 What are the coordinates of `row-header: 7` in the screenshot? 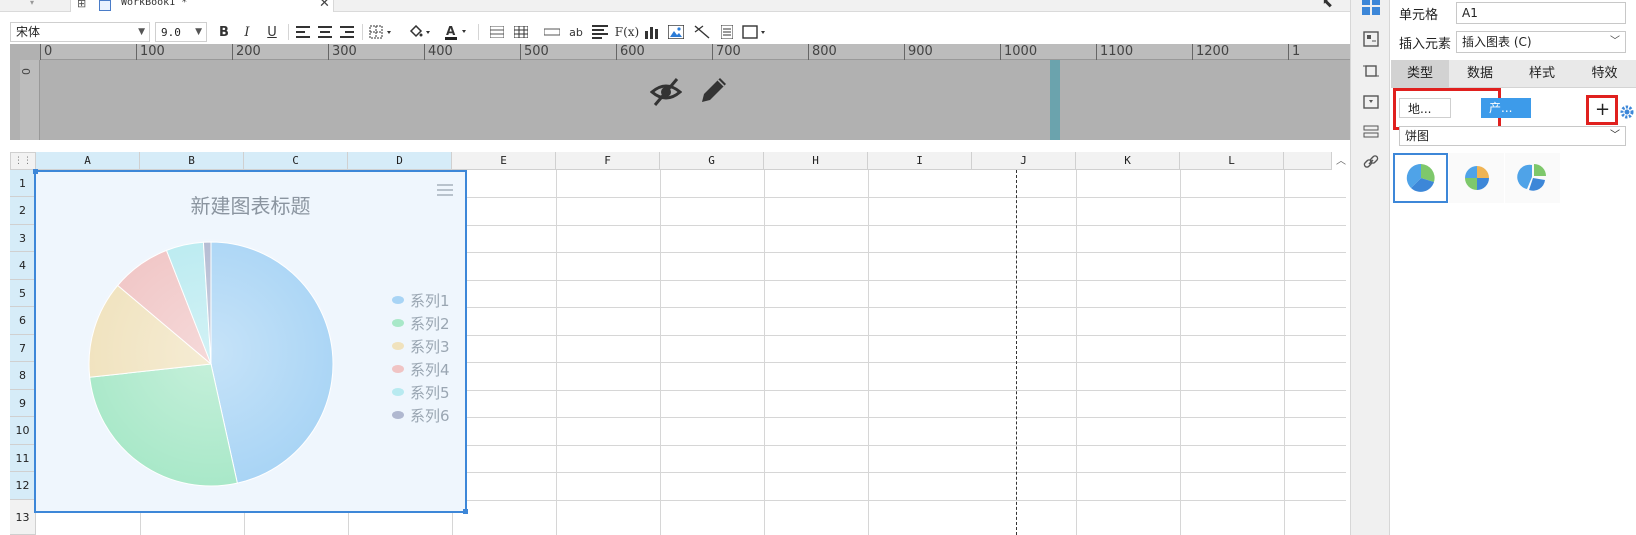 It's located at (23, 348).